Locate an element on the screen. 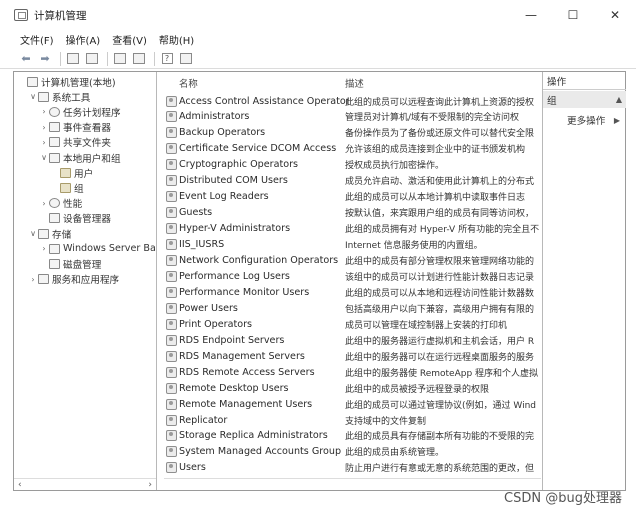 The height and width of the screenshot is (511, 636). group-description: 此组的成员可以远程查询此计算机上资源的授权 is located at coordinates (440, 102).